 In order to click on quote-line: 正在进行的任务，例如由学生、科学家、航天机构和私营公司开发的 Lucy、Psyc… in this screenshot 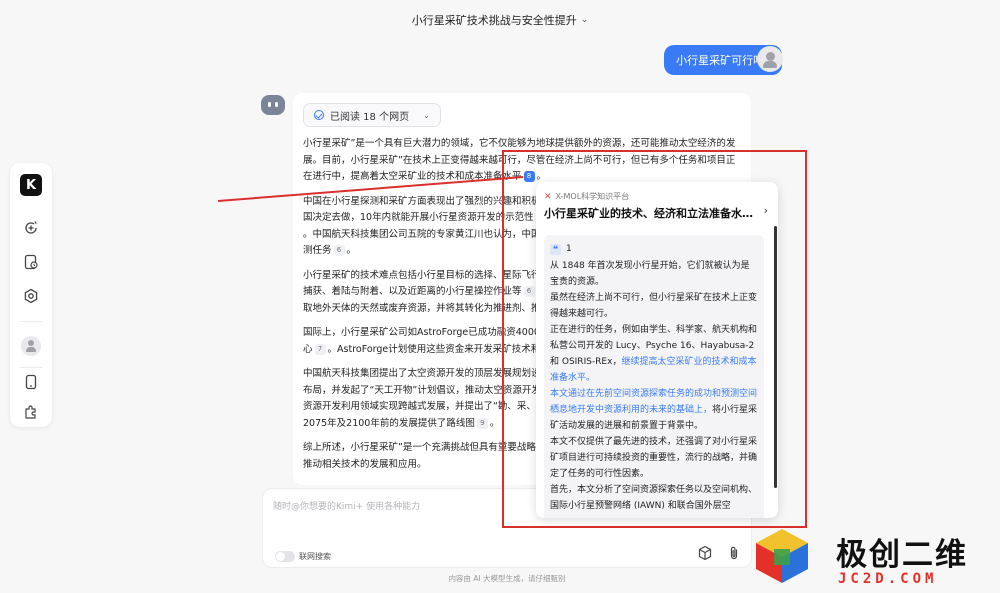, I will do `click(654, 354)`.